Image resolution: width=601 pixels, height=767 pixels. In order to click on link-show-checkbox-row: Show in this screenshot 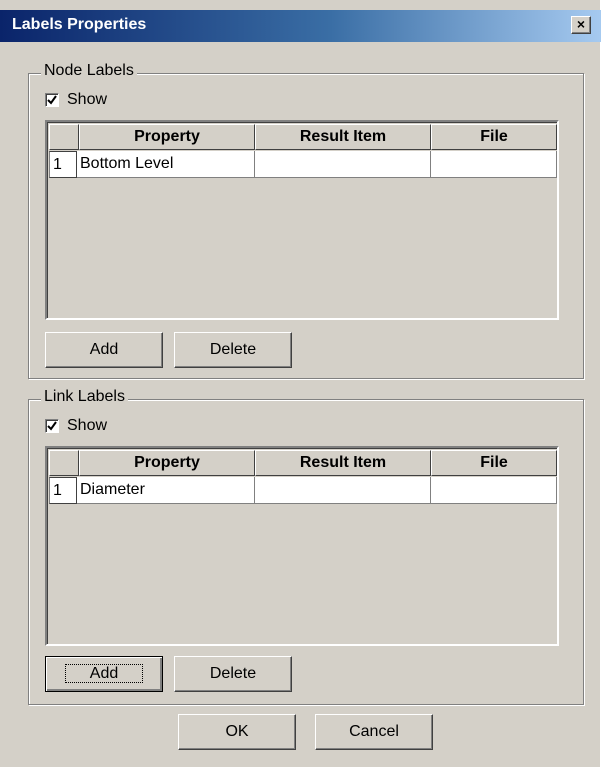, I will do `click(76, 426)`.